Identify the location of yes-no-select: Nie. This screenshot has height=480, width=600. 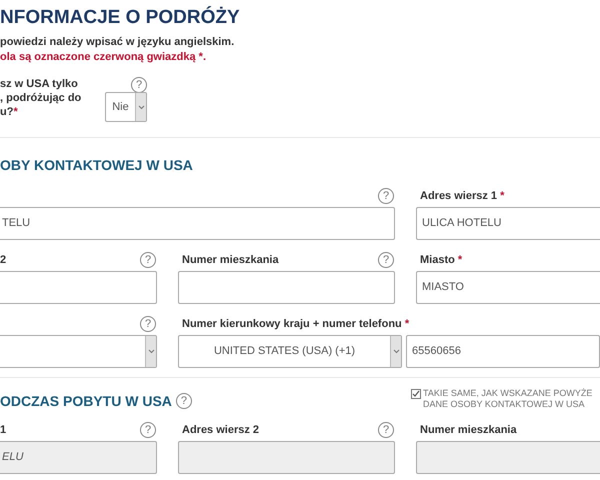
(126, 107).